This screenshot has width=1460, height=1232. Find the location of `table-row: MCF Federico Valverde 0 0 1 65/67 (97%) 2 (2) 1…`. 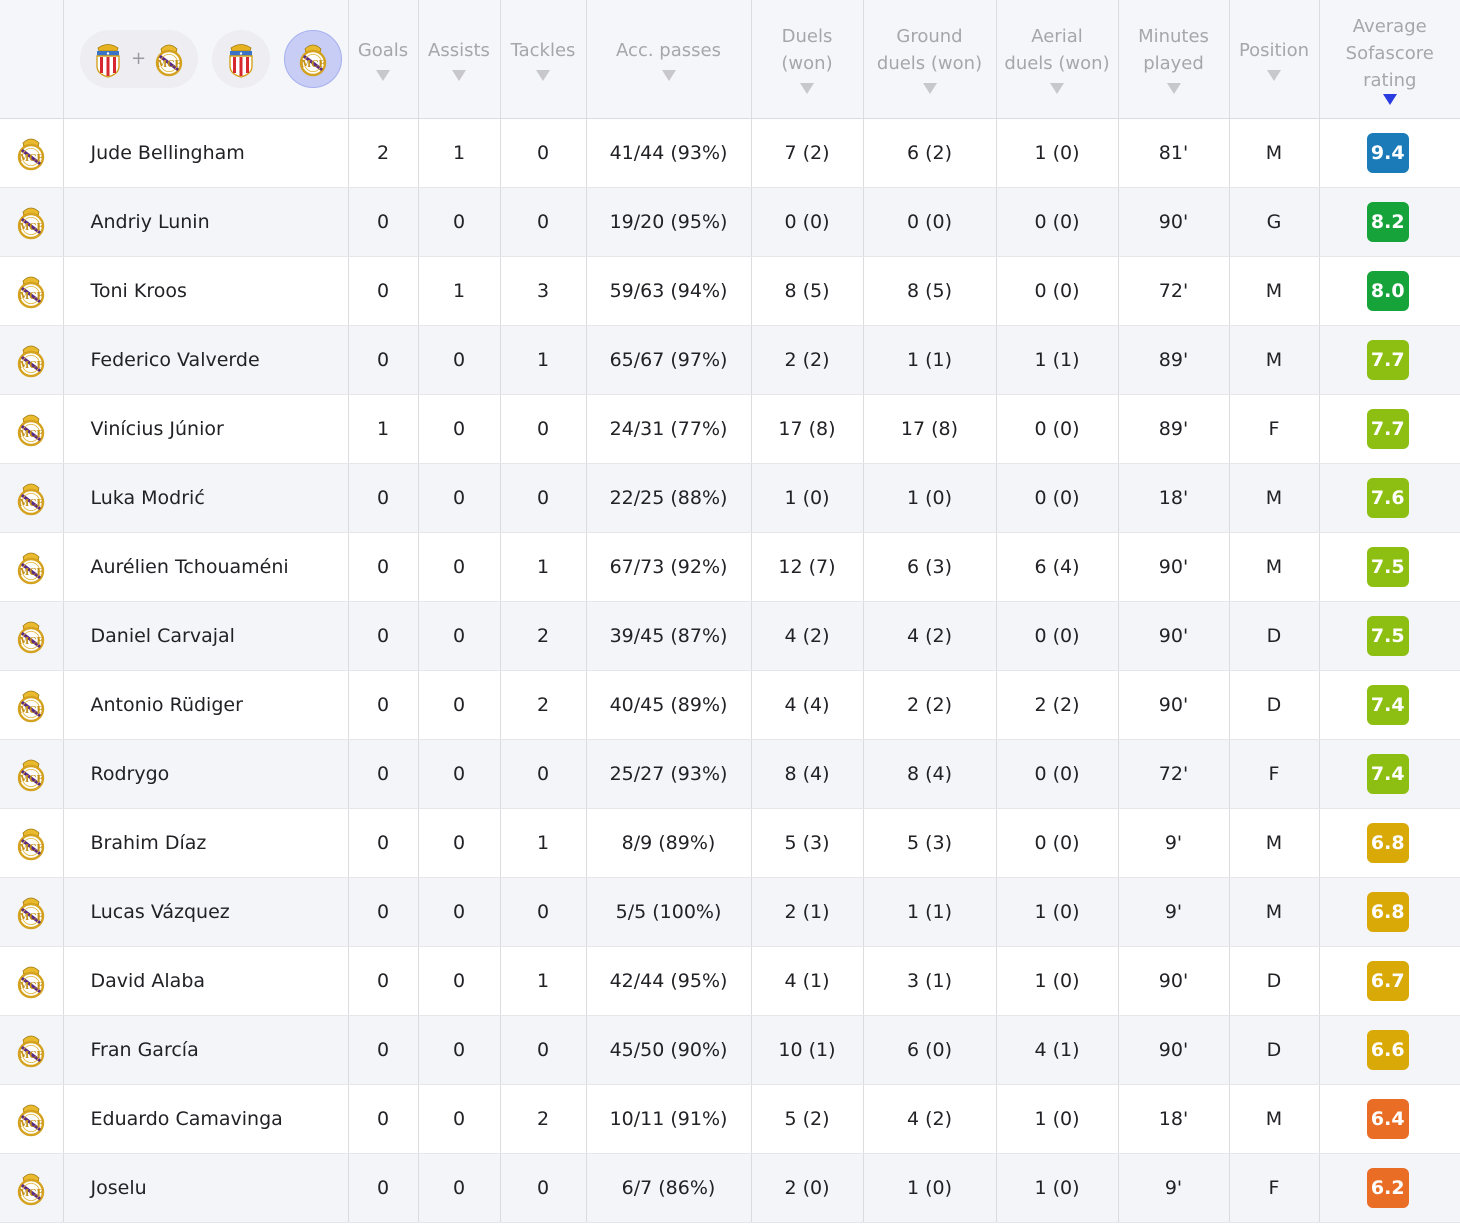

table-row: MCF Federico Valverde 0 0 1 65/67 (97%) 2 (2) 1… is located at coordinates (730, 360).